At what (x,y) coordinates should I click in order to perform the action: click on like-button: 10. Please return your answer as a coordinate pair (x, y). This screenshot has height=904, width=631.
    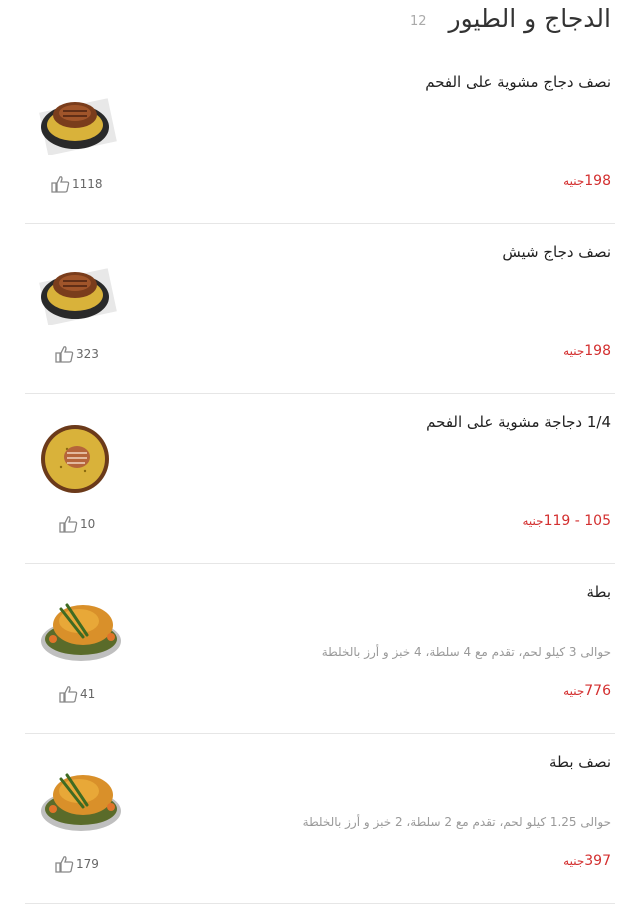
    Looking at the image, I should click on (76, 524).